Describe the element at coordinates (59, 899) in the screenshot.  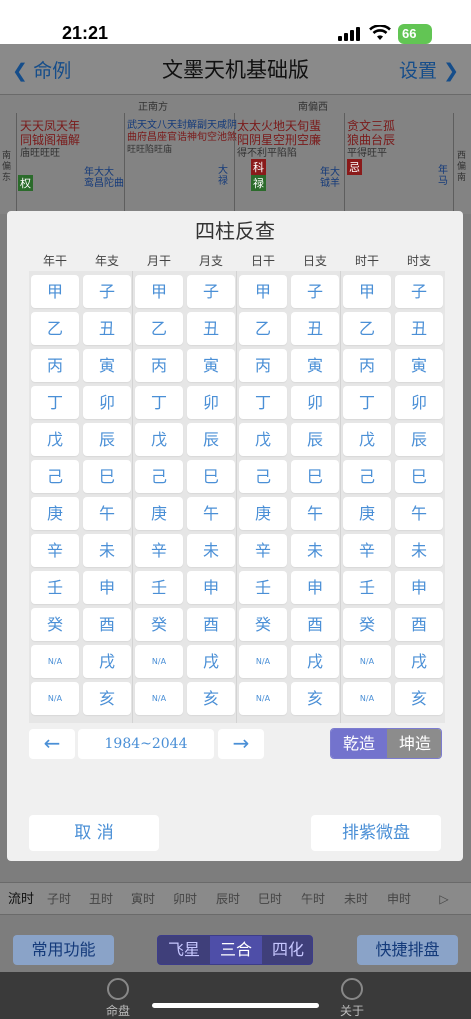
I see `hour-option: 子时` at that location.